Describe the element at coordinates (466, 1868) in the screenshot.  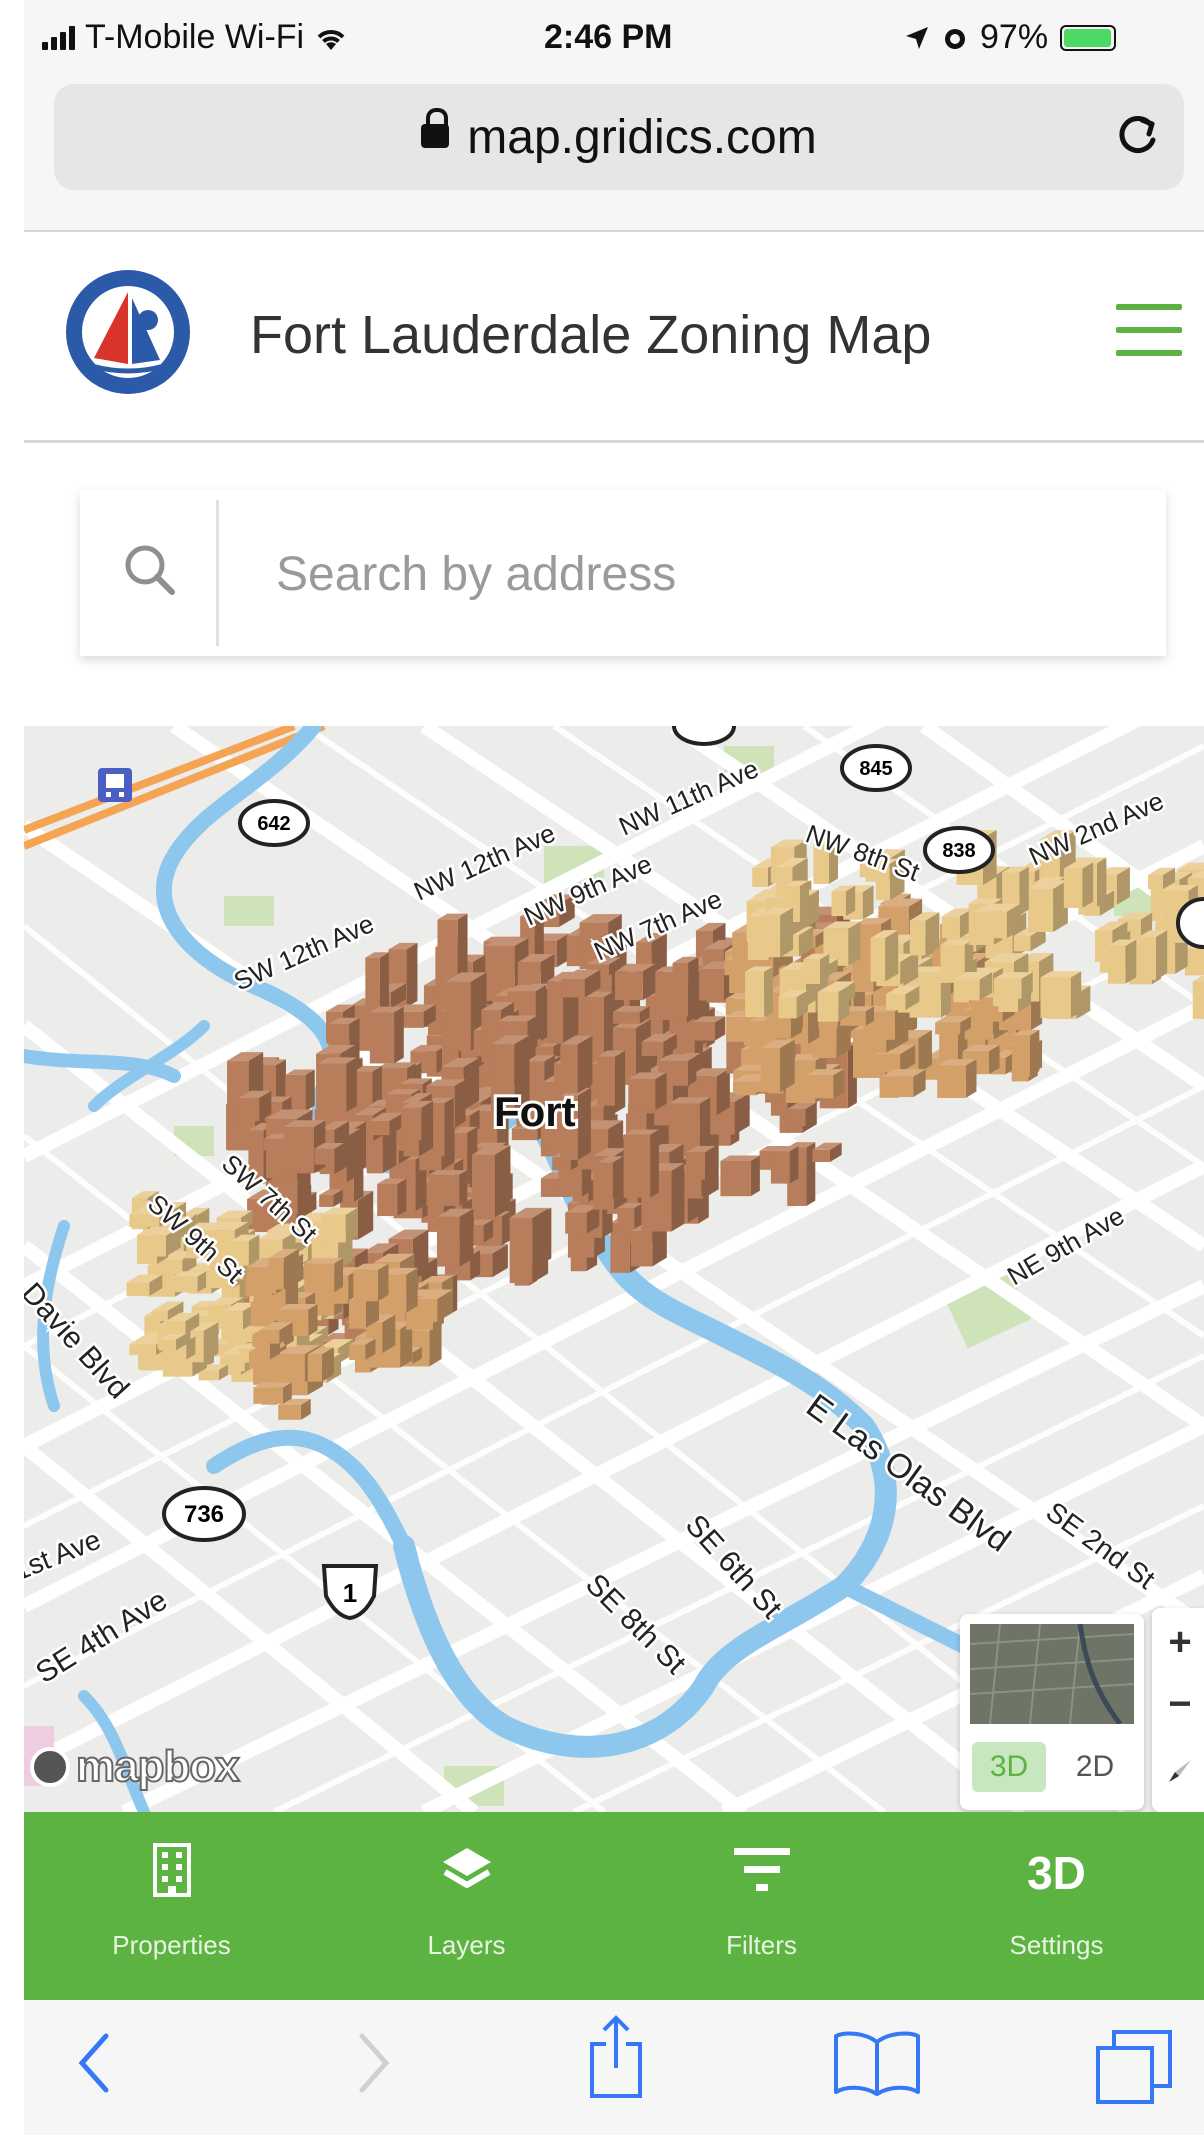
I see `layers-icon` at that location.